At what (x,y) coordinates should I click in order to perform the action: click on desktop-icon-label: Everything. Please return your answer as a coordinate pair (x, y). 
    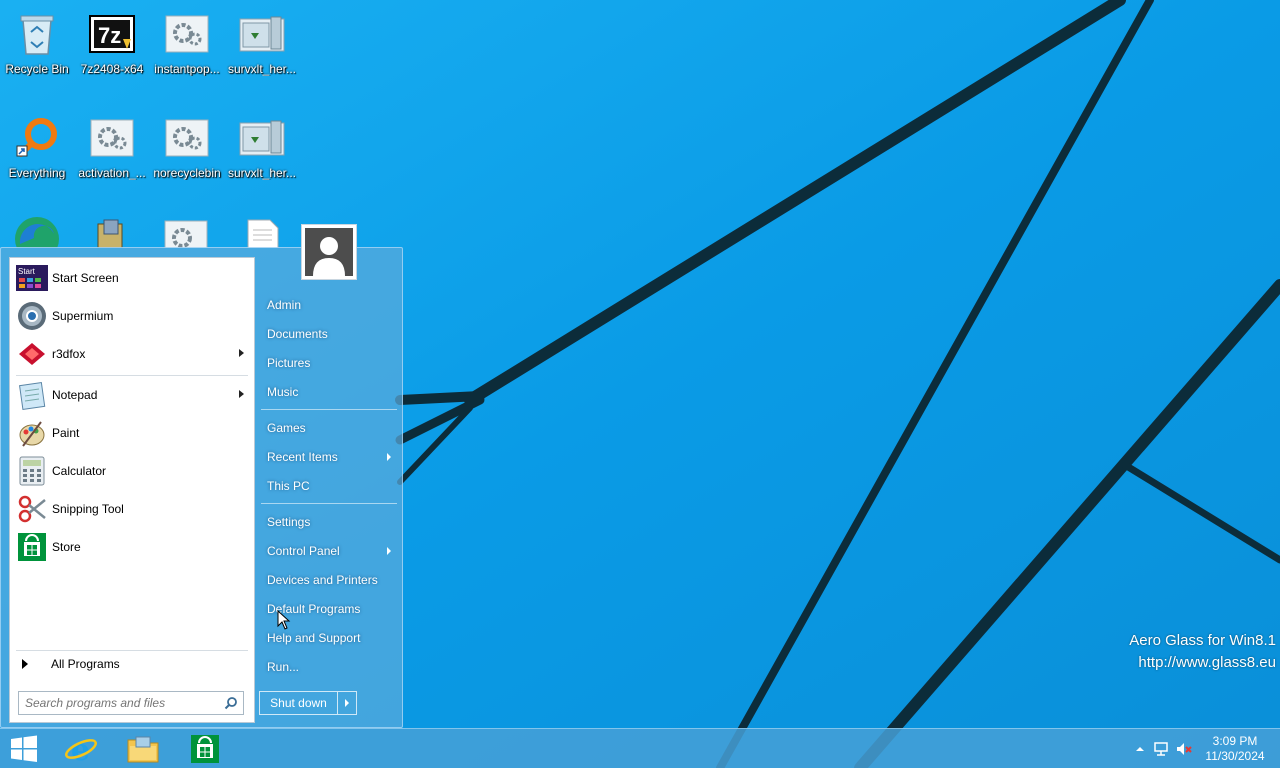
    Looking at the image, I should click on (37, 173).